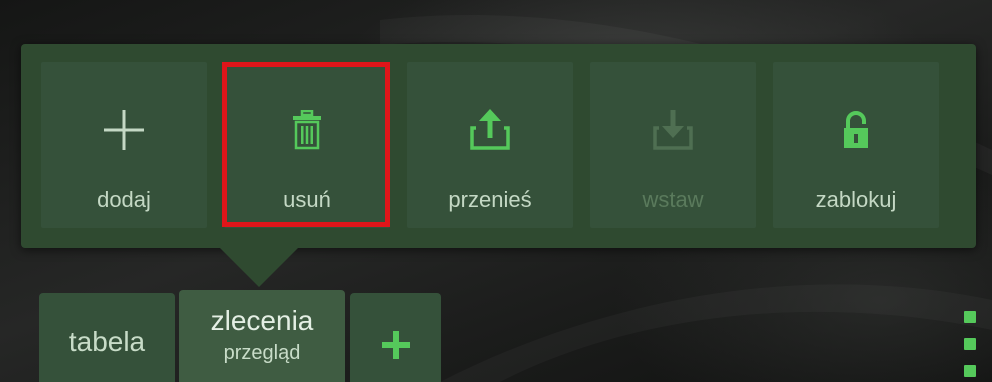 This screenshot has height=382, width=992. I want to click on tab-tabela: tabela, so click(107, 337).